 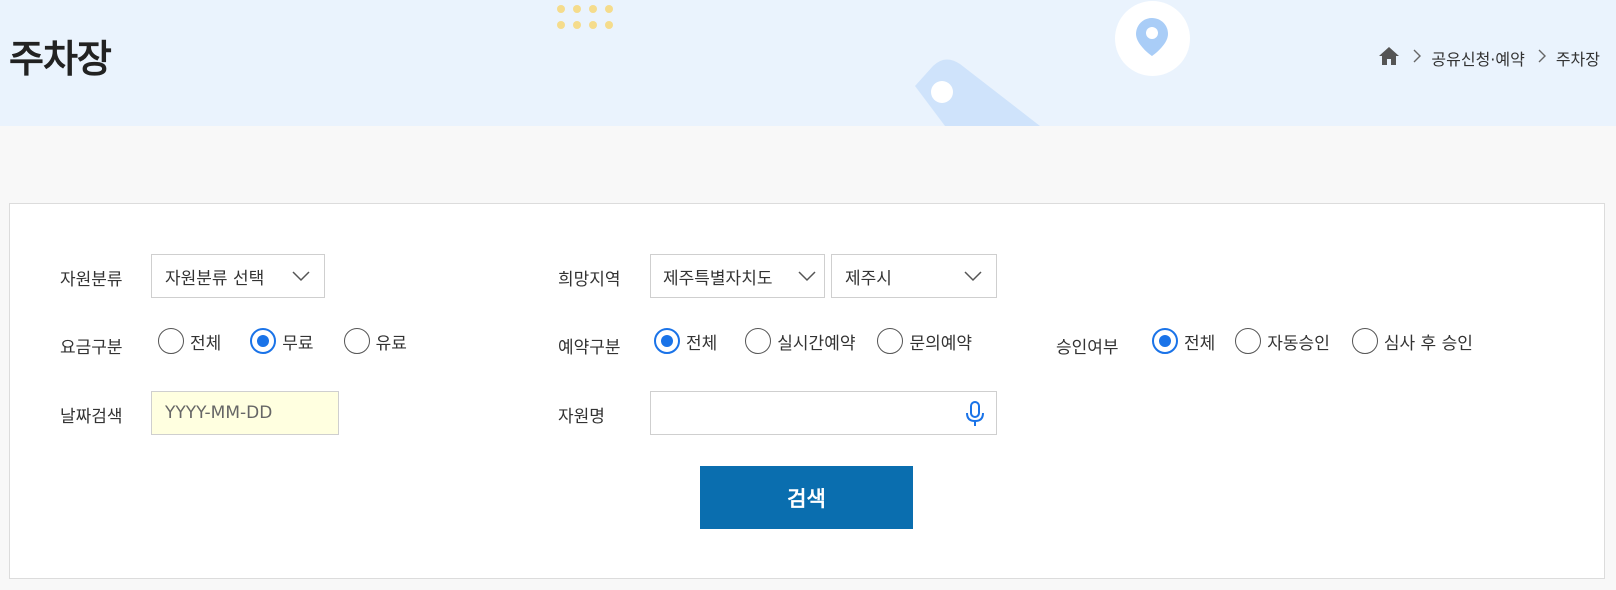 I want to click on search-button: 검색, so click(x=806, y=497).